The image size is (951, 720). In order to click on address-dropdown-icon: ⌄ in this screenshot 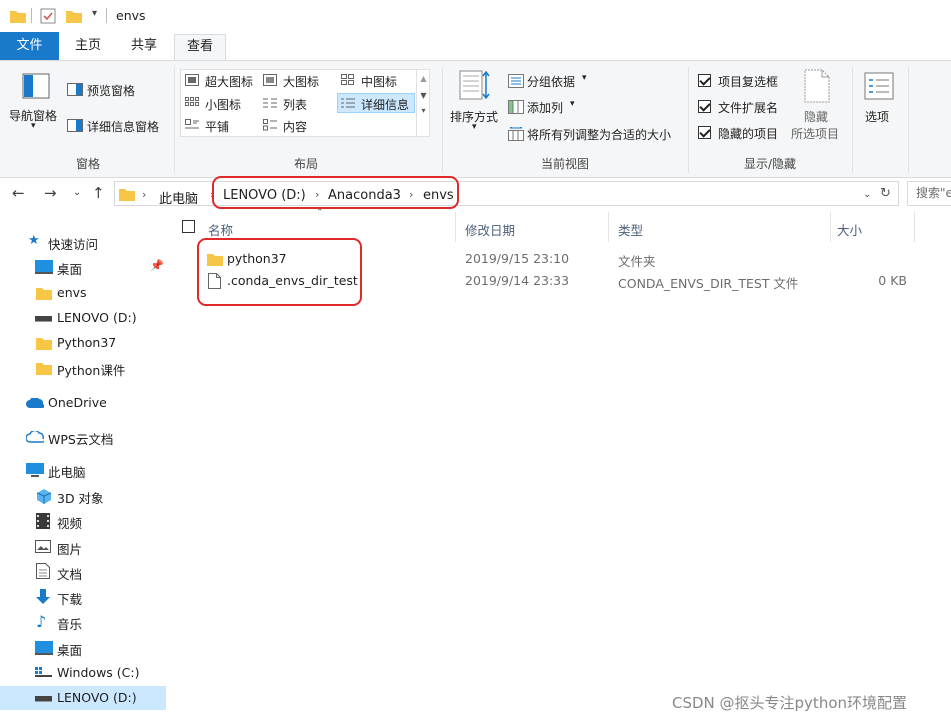, I will do `click(867, 194)`.